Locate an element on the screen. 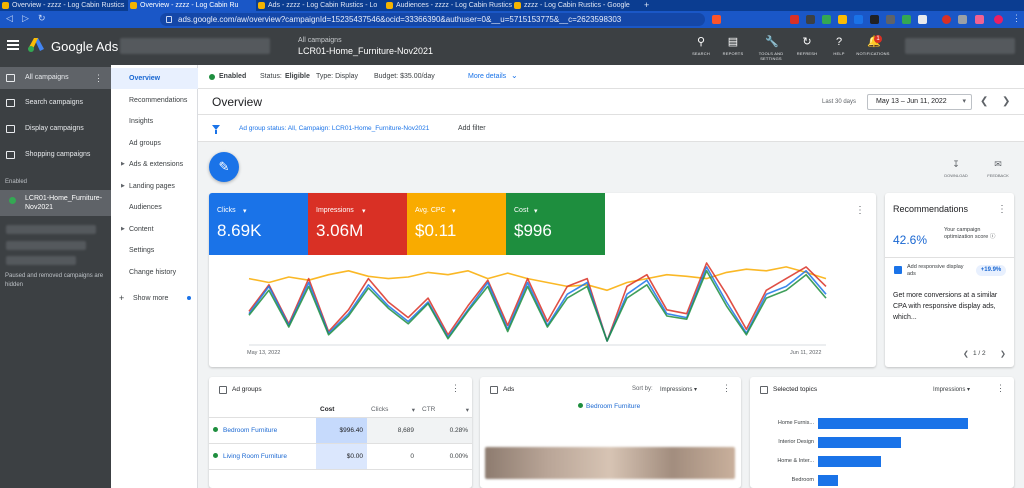 Image resolution: width=1024 pixels, height=488 pixels. next-period-icon: ❯ is located at coordinates (1006, 101).